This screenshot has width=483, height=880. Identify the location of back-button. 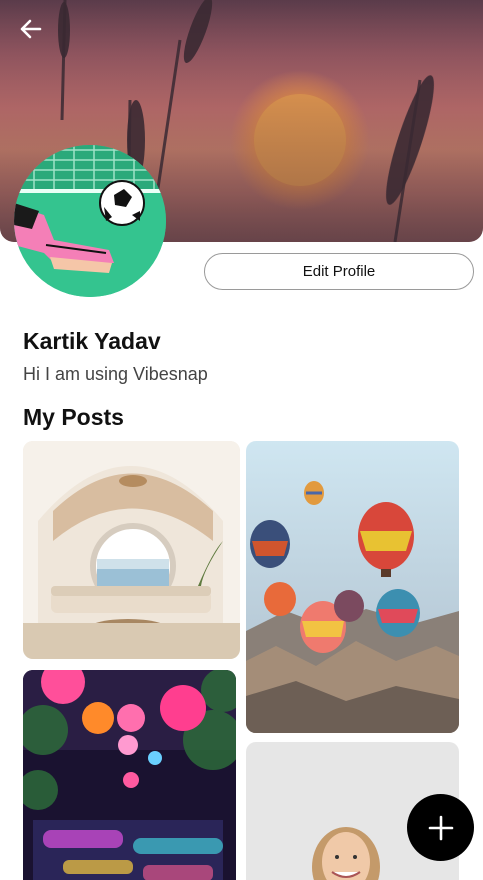
(31, 29).